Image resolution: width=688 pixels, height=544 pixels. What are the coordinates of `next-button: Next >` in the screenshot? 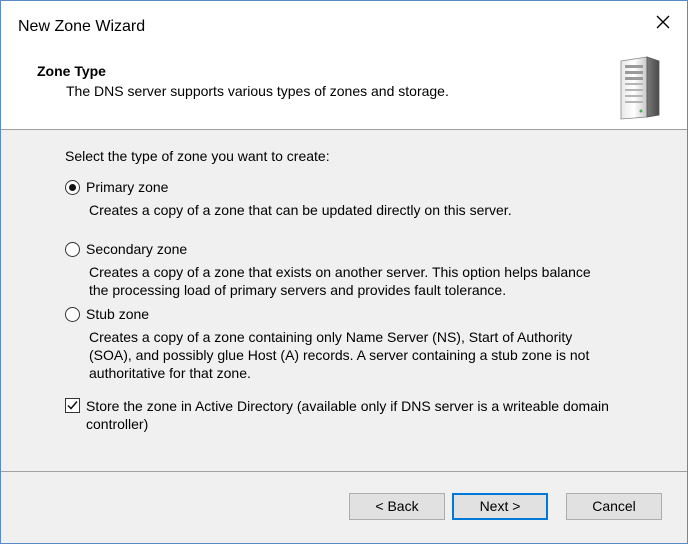 It's located at (500, 506).